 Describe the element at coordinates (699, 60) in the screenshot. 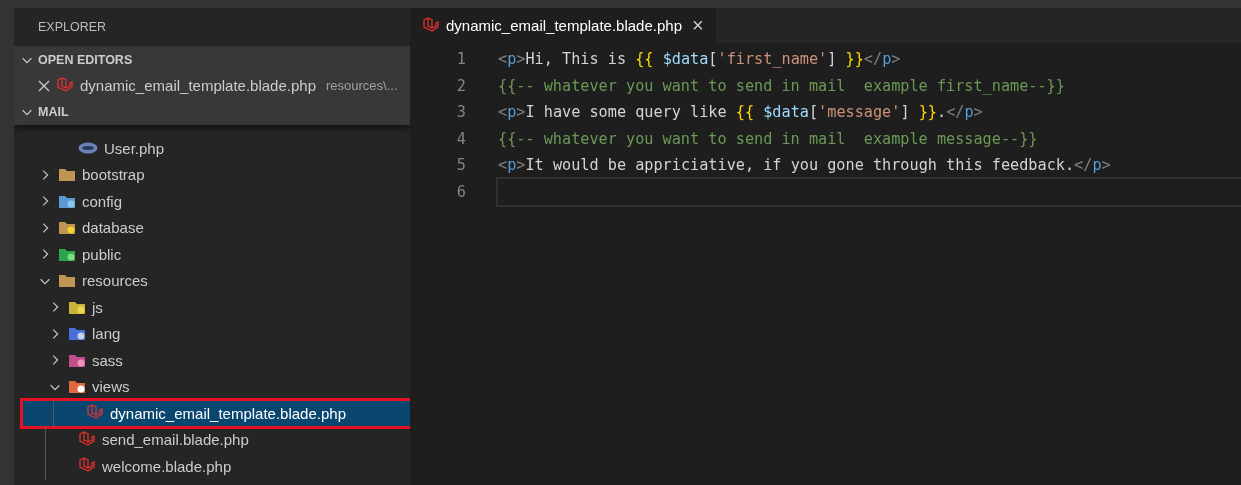

I see `code-line: <p>Hi, This is {{ $data['first_name'] }}</p>` at that location.